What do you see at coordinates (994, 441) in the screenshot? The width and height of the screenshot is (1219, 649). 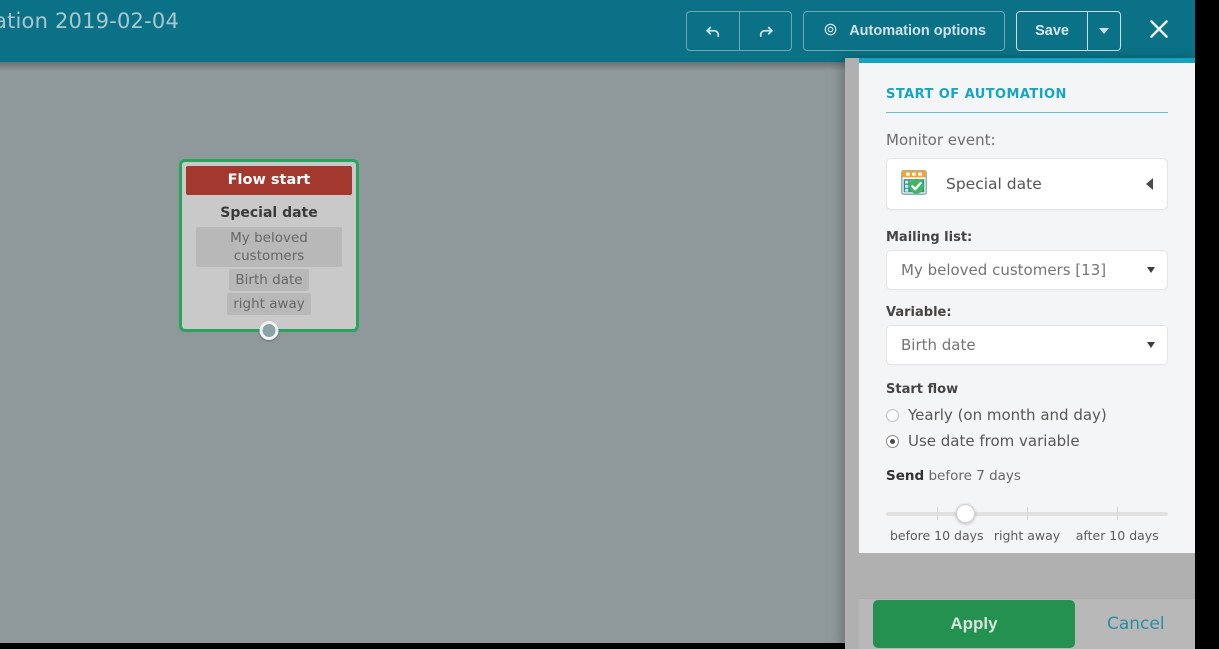 I see `start-flow-option-label: Use date from variable` at bounding box center [994, 441].